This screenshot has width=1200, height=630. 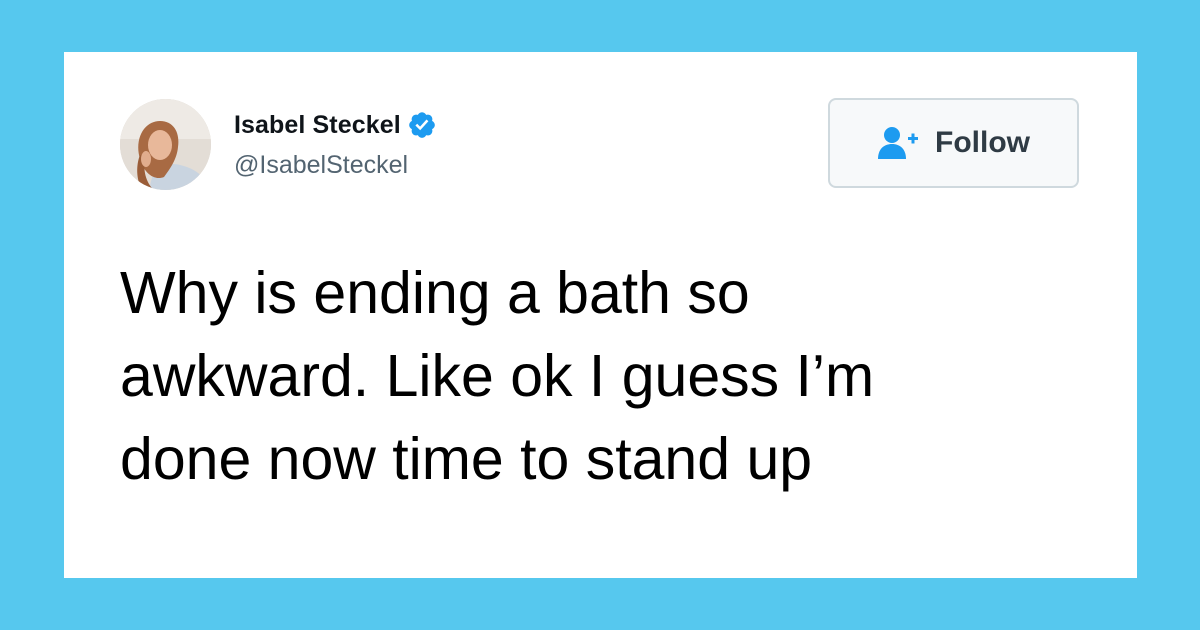 What do you see at coordinates (422, 125) in the screenshot?
I see `verified-badge-icon` at bounding box center [422, 125].